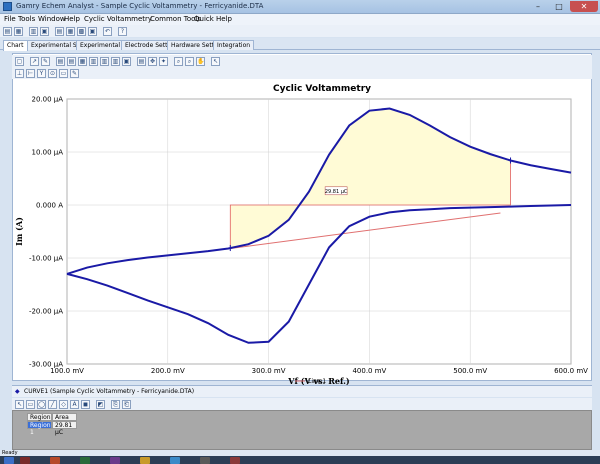 The image size is (600, 464). What do you see at coordinates (63, 404) in the screenshot?
I see `poly-tool-icon: ◇` at bounding box center [63, 404].